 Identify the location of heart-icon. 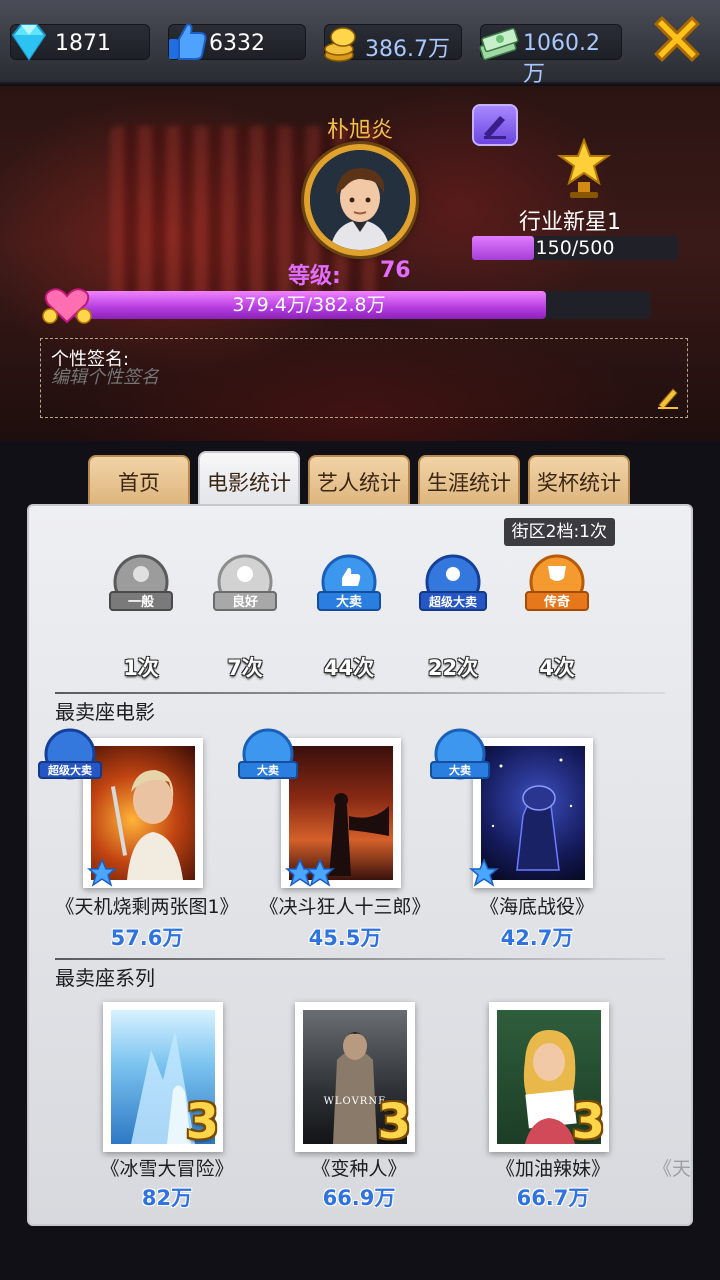
(67, 306).